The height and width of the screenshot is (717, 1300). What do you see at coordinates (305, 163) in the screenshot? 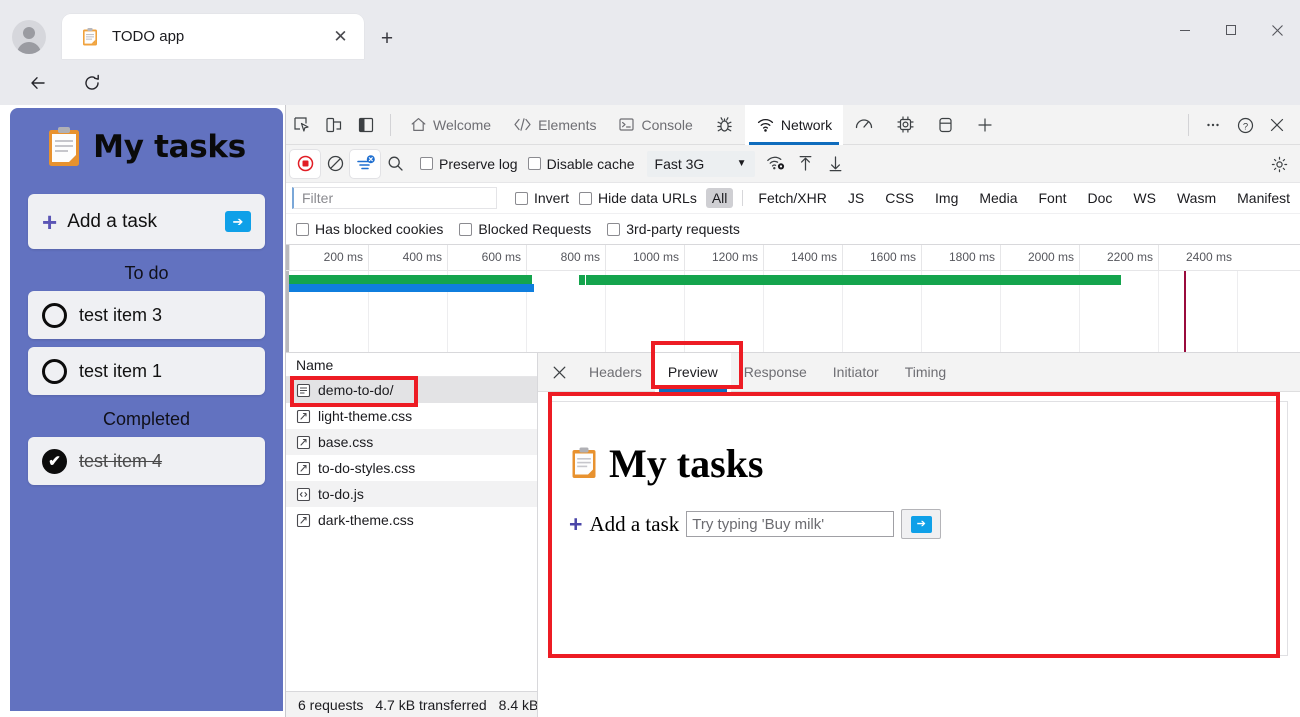
I see `record-stop-button` at bounding box center [305, 163].